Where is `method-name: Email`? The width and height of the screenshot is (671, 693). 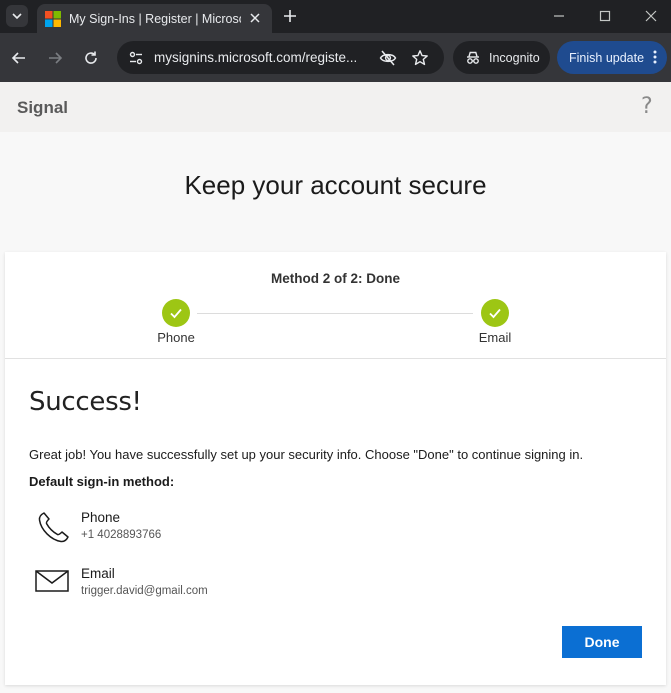
method-name: Email is located at coordinates (98, 573).